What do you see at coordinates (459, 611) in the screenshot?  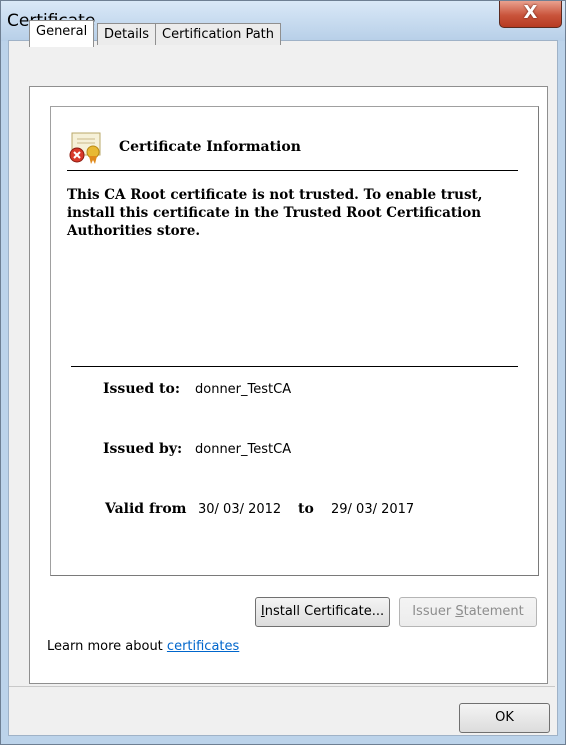 I see `issuer-accelerator: S` at bounding box center [459, 611].